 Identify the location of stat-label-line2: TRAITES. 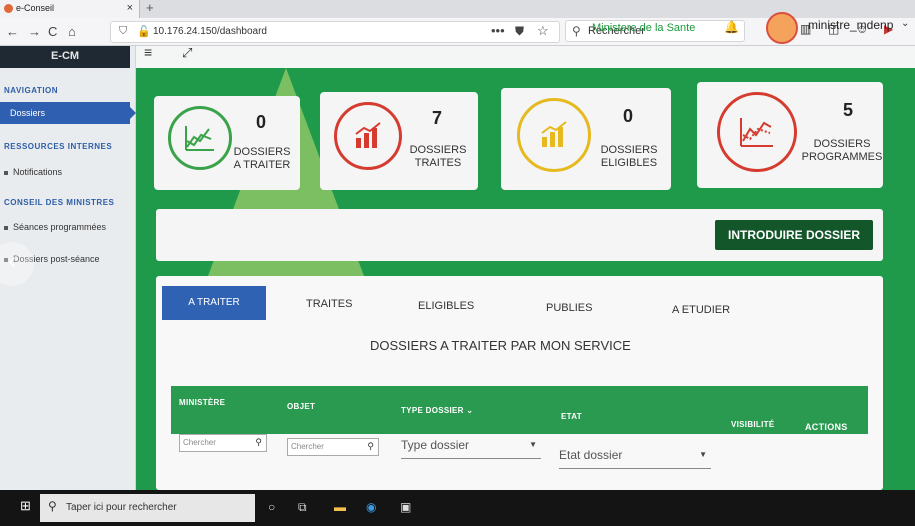
(438, 163).